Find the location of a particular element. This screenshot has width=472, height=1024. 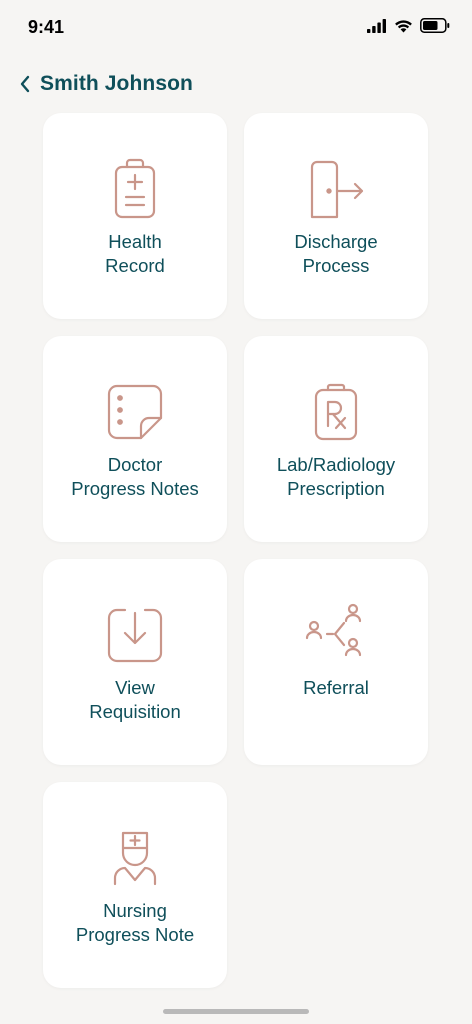

view-requisition-card: View Requisition is located at coordinates (135, 662).